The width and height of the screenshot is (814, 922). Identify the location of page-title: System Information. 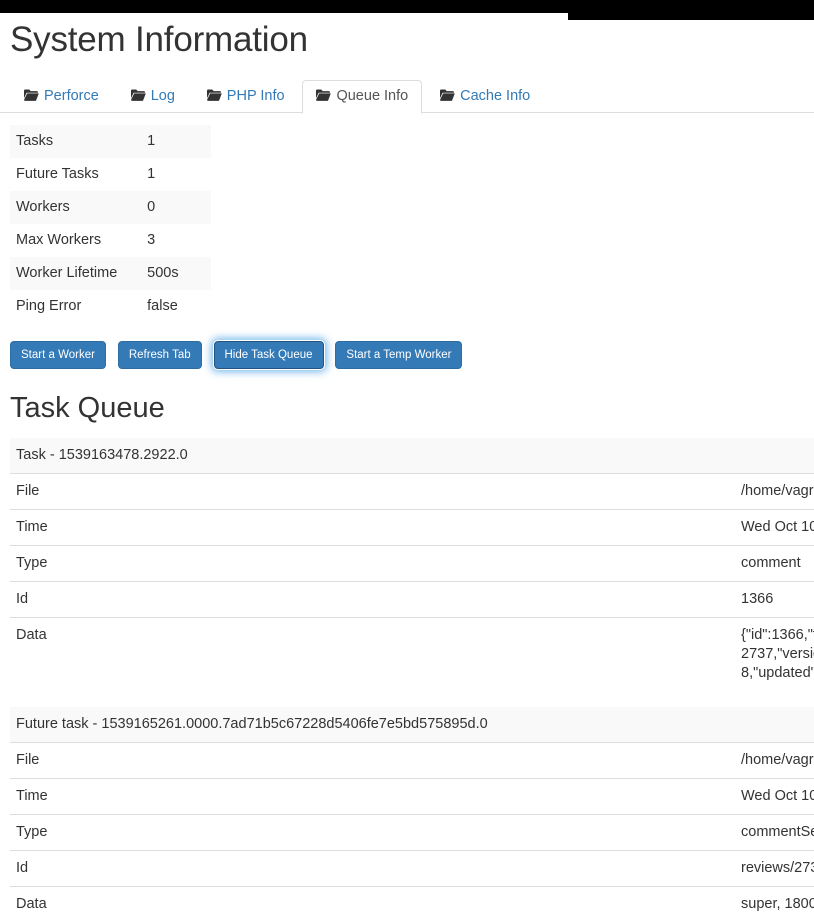
(159, 39).